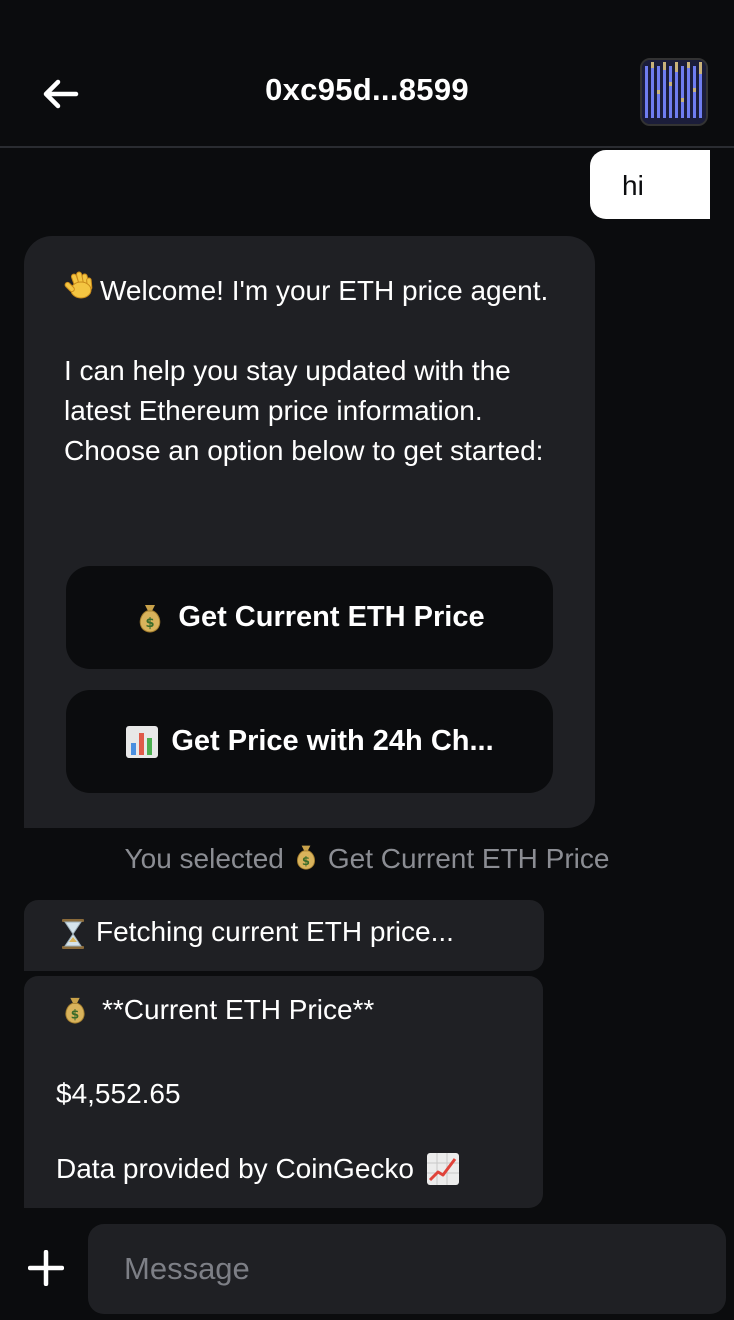 The width and height of the screenshot is (734, 1320). I want to click on chart-increasing-icon, so click(443, 1169).